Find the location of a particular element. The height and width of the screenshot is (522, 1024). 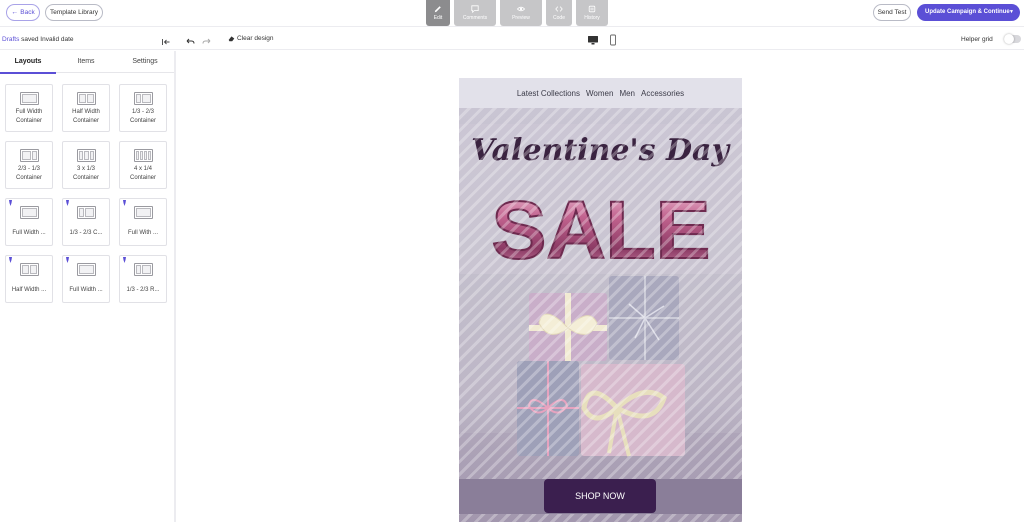

email-nav-menu: Latest Collections Women Men Accessories is located at coordinates (600, 93).